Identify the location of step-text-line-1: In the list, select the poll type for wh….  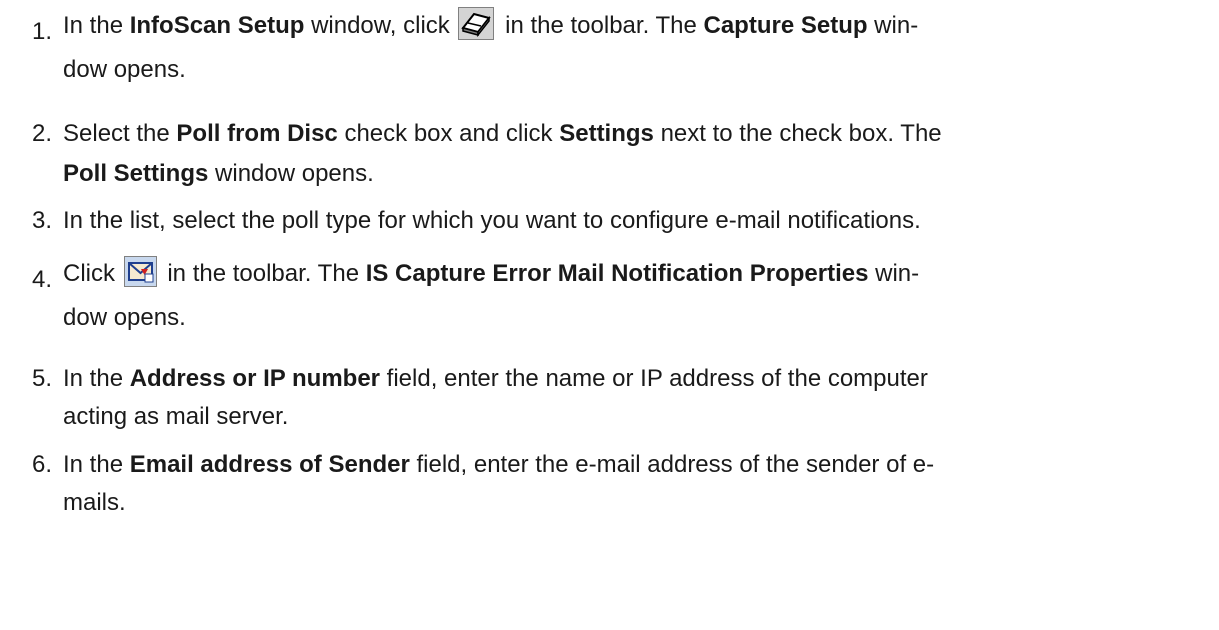
(492, 220).